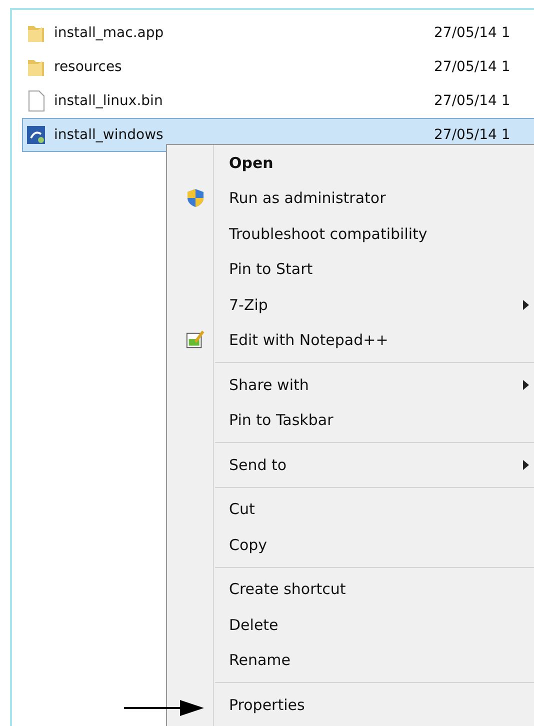 The image size is (534, 726). What do you see at coordinates (350, 198) in the screenshot?
I see `menu-item: Run as administrator` at bounding box center [350, 198].